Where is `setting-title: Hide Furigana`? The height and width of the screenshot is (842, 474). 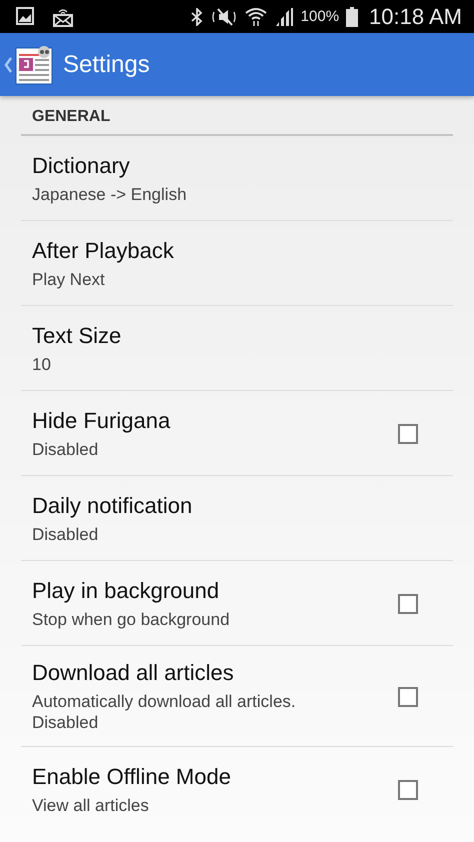
setting-title: Hide Furigana is located at coordinates (102, 421).